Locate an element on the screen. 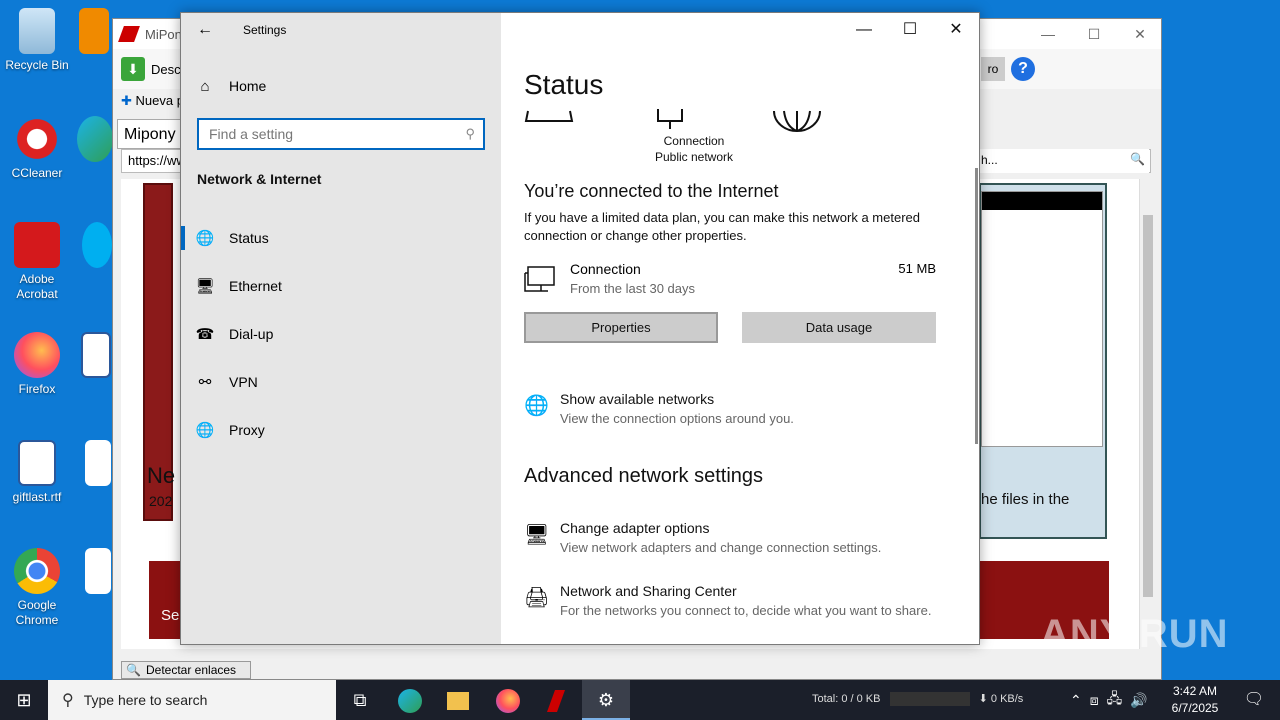 The image size is (1280, 720). shortcut-label: Google Chrome is located at coordinates (37, 612).